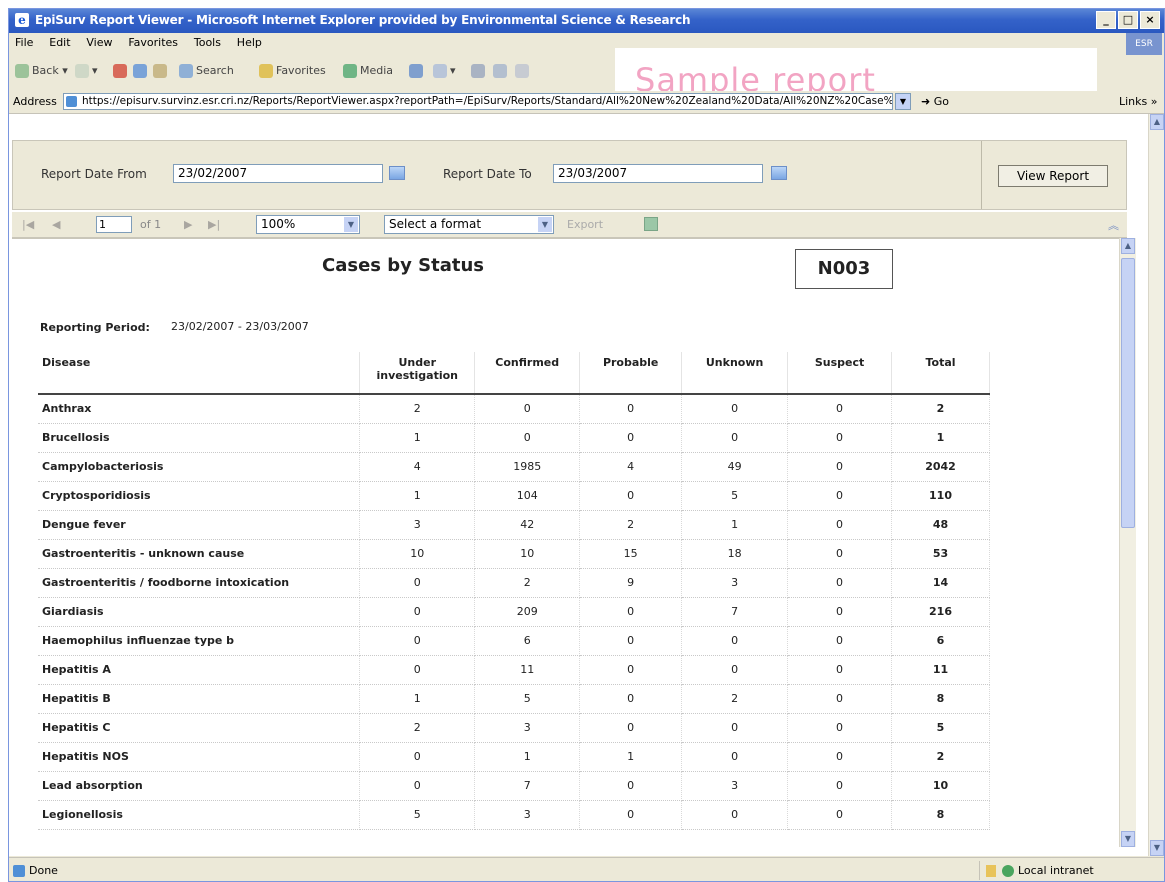 The width and height of the screenshot is (1165, 882). I want to click on report-scroll-down-icon: ▼, so click(1128, 839).